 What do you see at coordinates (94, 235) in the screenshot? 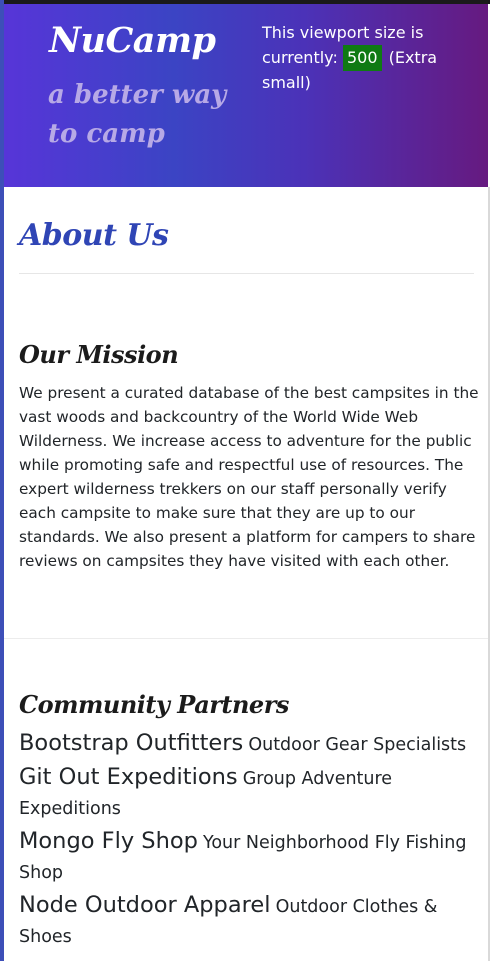
I see `page-title: About Us` at bounding box center [94, 235].